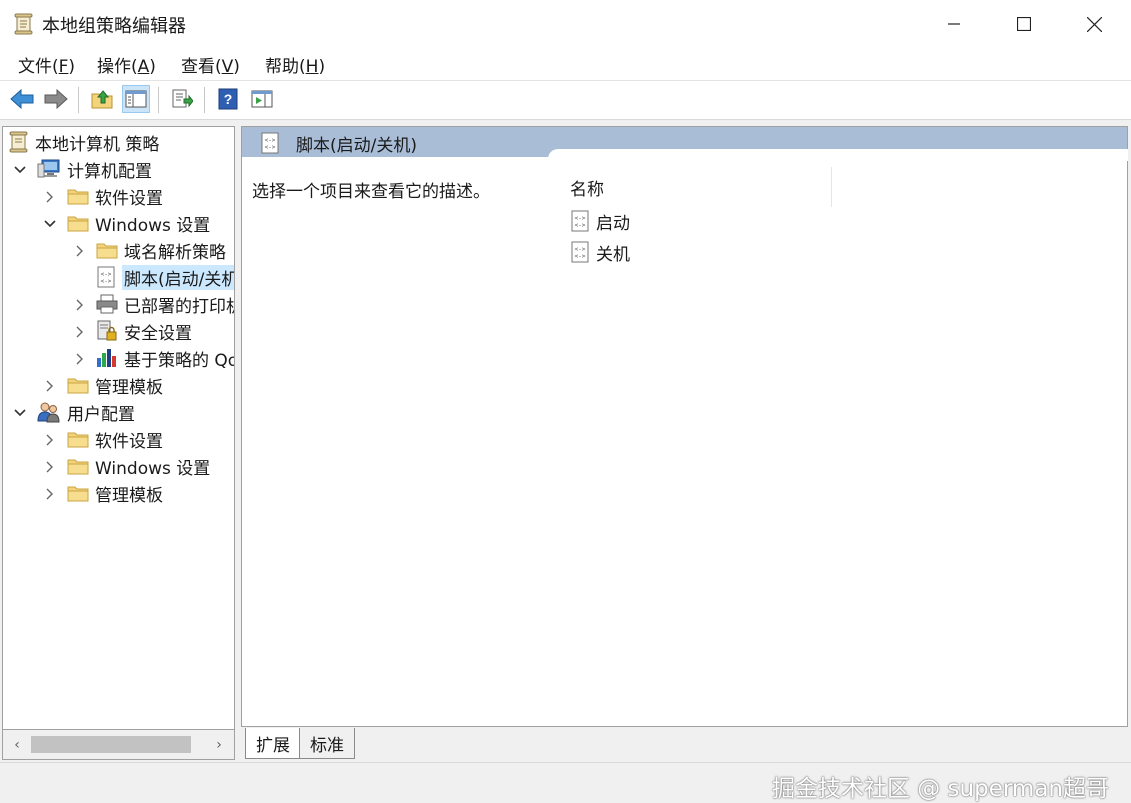 Image resolution: width=1131 pixels, height=803 pixels. What do you see at coordinates (600, 221) in the screenshot?
I see `list-item-startup: <-> <-> 启动` at bounding box center [600, 221].